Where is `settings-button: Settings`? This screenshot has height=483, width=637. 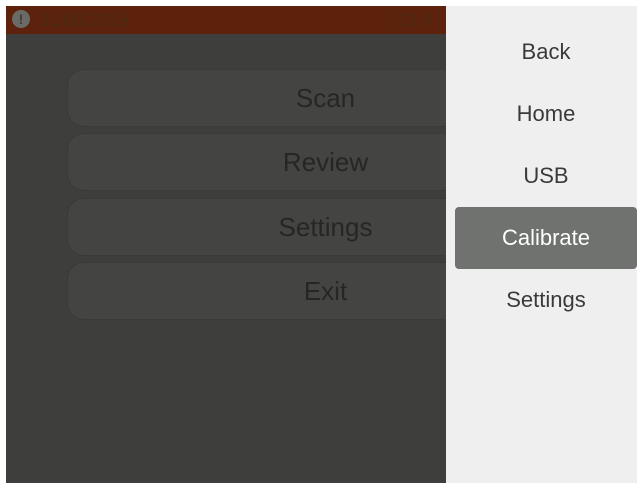
settings-button: Settings is located at coordinates (257, 227).